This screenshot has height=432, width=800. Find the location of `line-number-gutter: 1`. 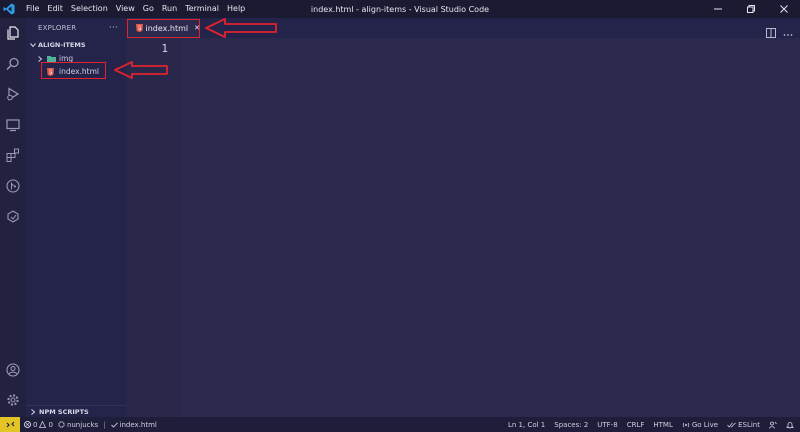

line-number-gutter: 1 is located at coordinates (154, 227).